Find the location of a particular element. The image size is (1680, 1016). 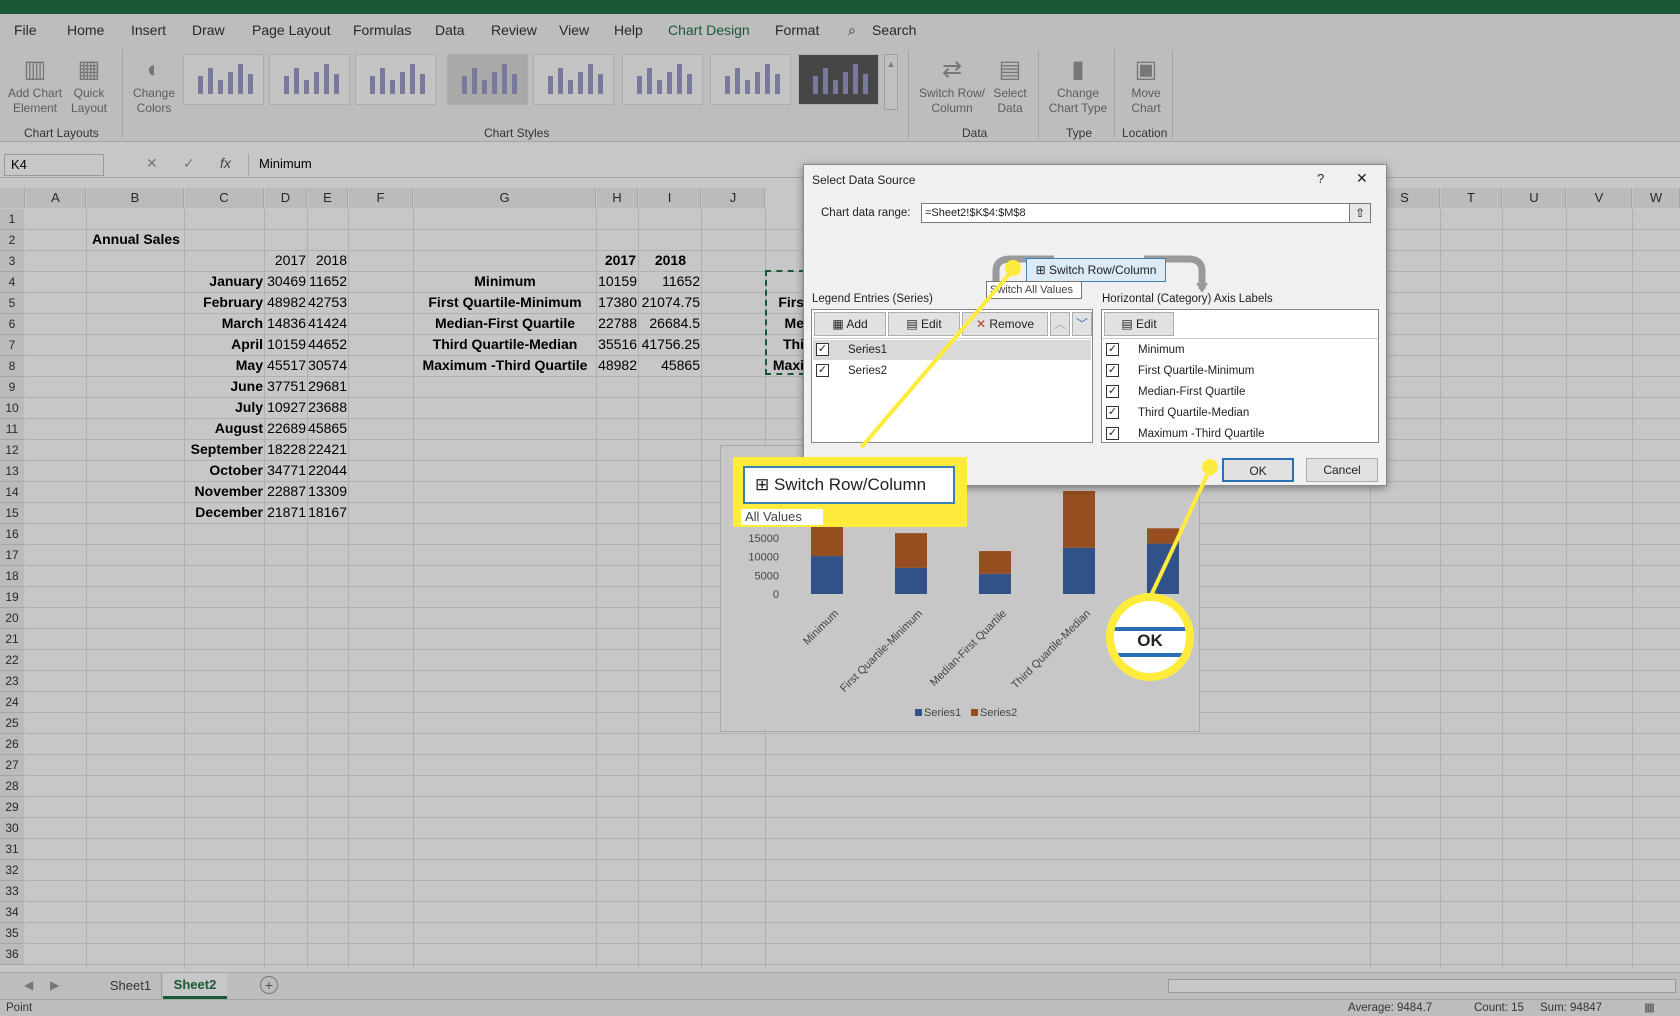

tab-view: View is located at coordinates (574, 30).